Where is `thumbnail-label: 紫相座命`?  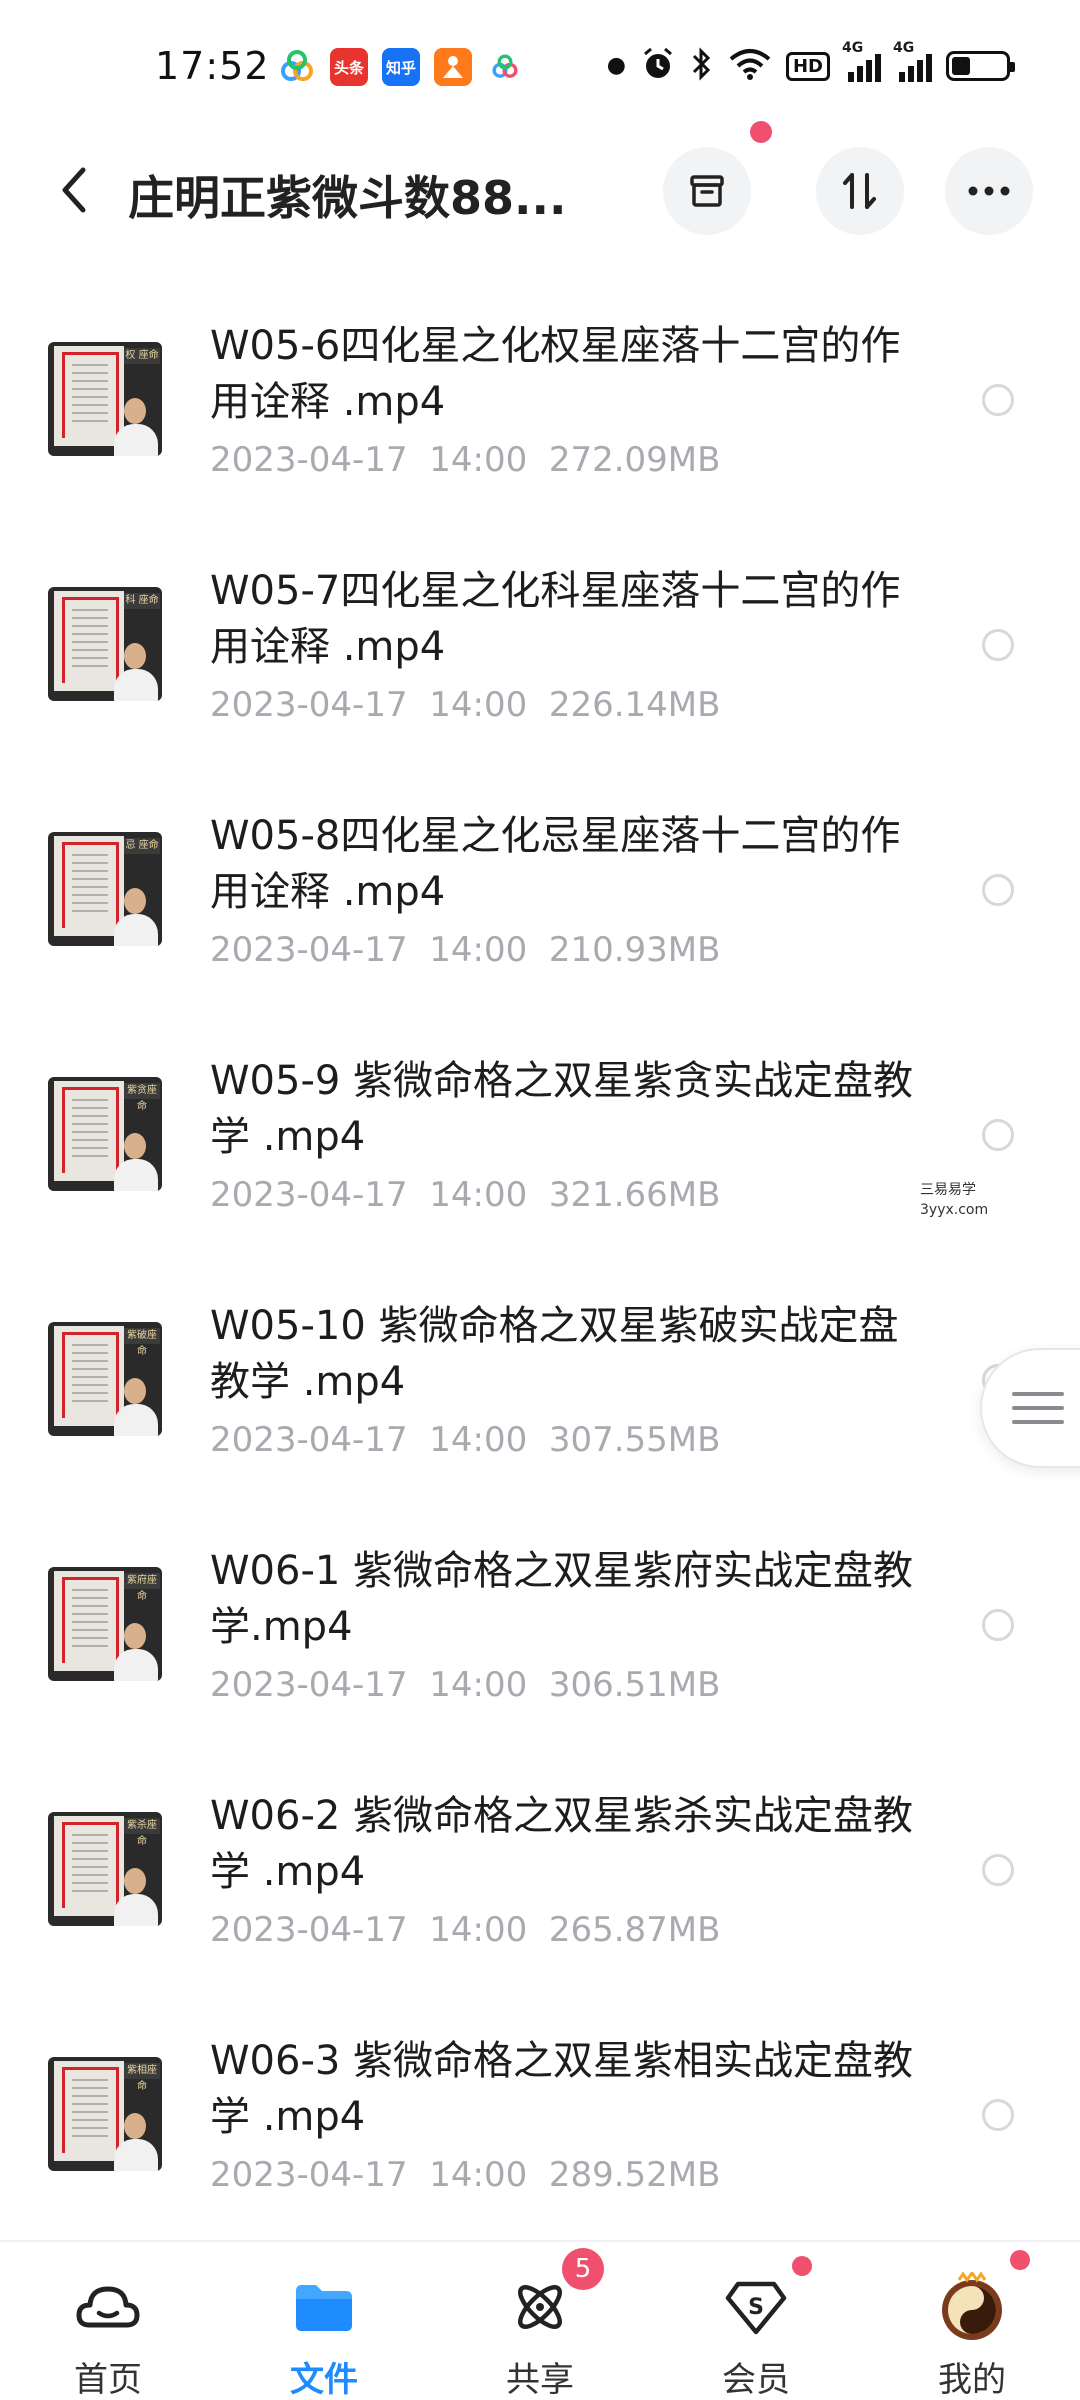 thumbnail-label: 紫相座命 is located at coordinates (142, 2077).